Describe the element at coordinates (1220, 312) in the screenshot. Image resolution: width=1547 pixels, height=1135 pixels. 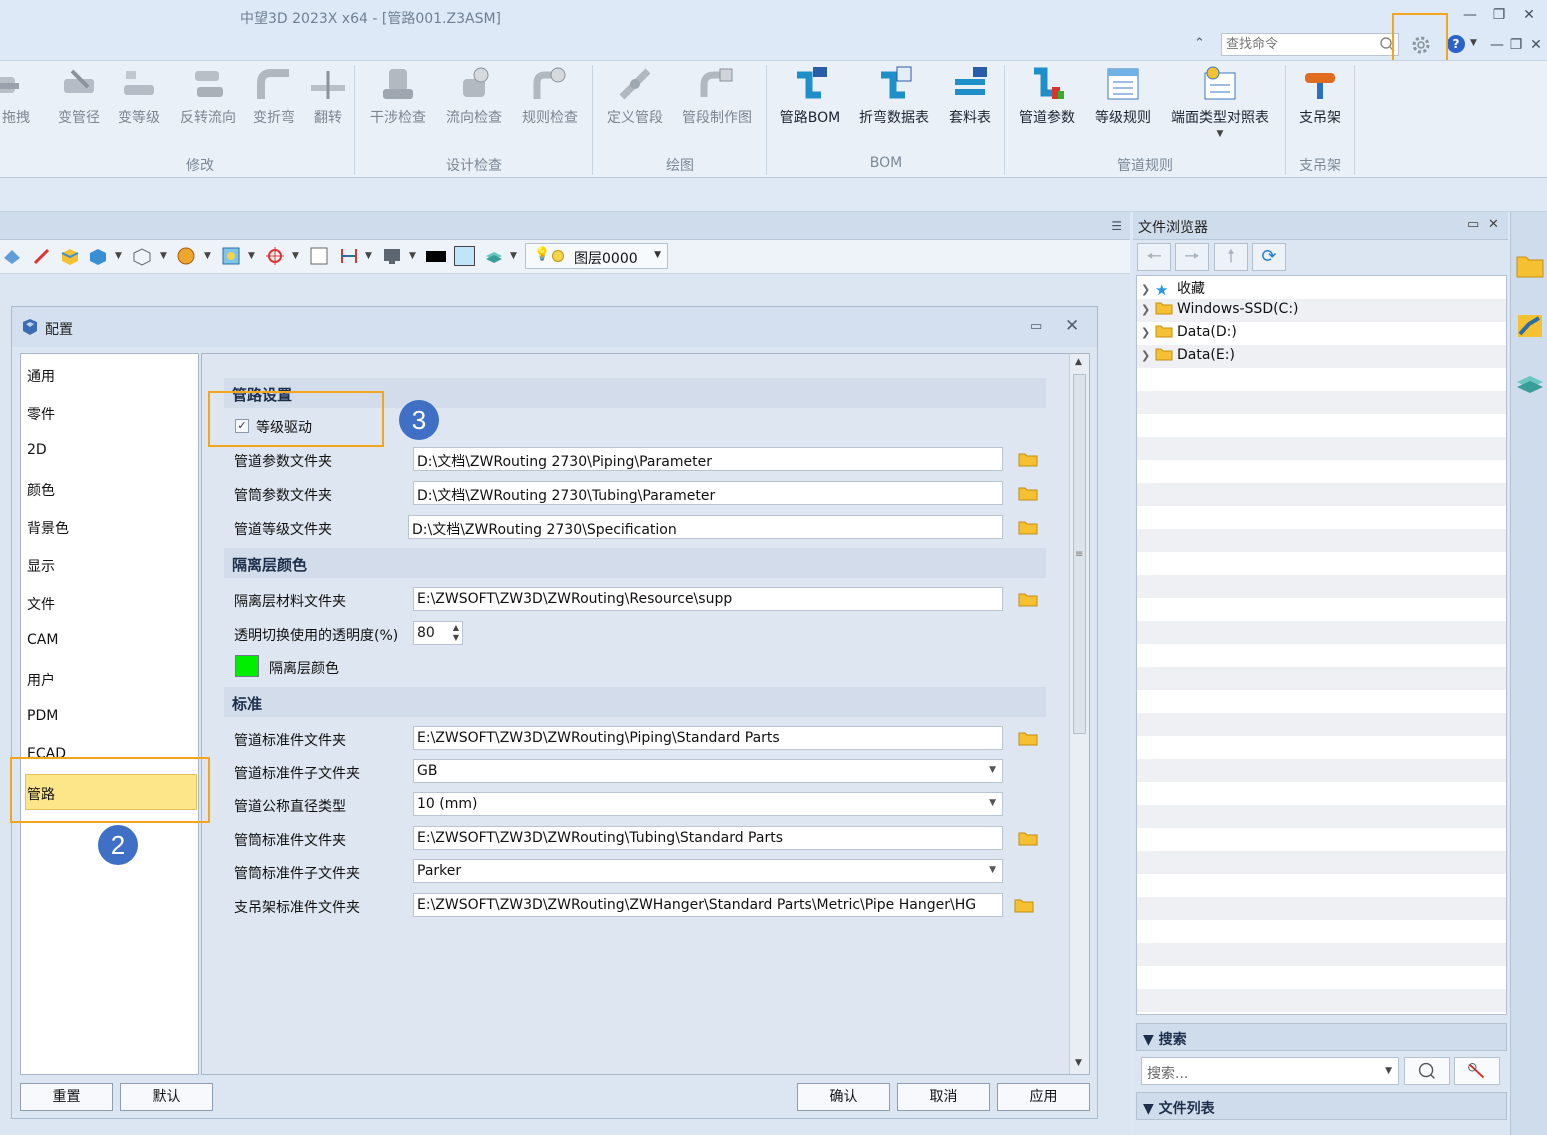
I see `tree-item-drive-c: ❯ Windows-SSD(C:)` at that location.